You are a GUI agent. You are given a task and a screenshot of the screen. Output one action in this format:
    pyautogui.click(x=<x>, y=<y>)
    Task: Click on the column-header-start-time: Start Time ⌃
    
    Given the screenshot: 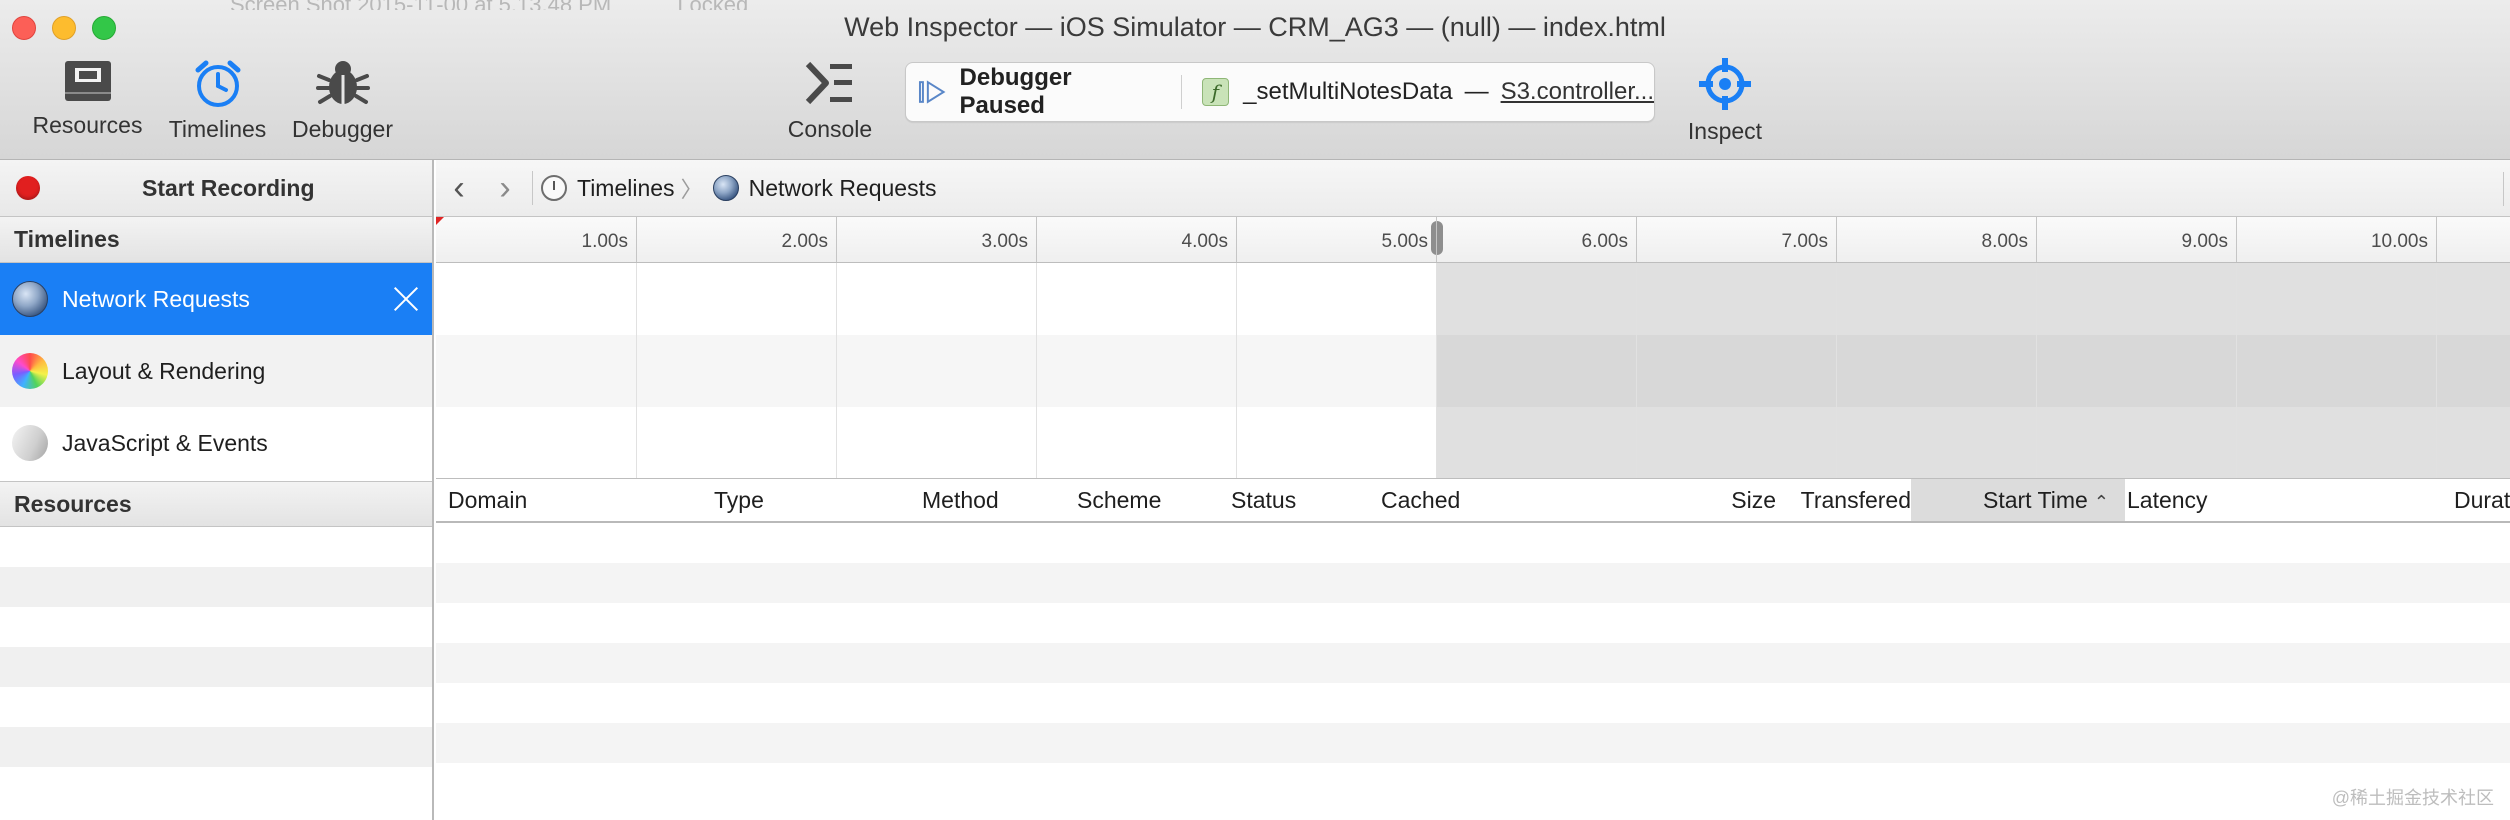 What is the action you would take?
    pyautogui.click(x=2018, y=500)
    